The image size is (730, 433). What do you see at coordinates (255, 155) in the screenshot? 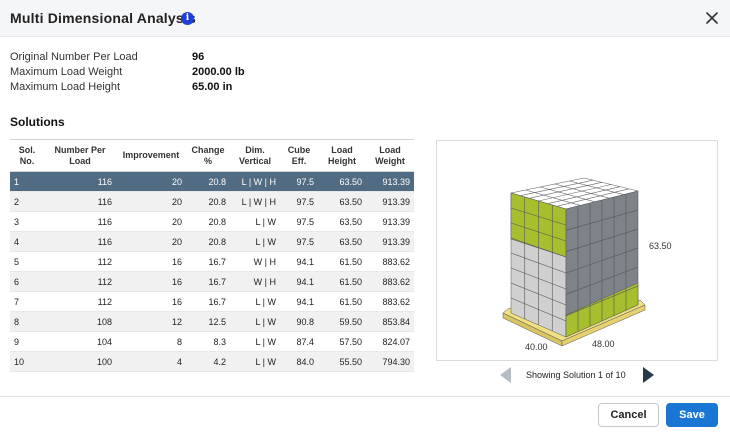
I see `column-header: Dim. Vertical` at bounding box center [255, 155].